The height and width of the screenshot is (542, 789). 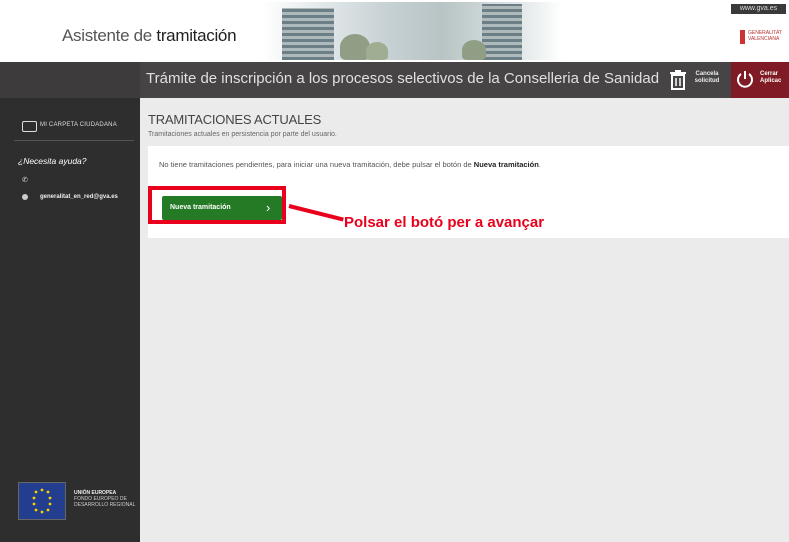 What do you see at coordinates (78, 125) in the screenshot?
I see `folder-label: MI CARPETA CIUDADANA` at bounding box center [78, 125].